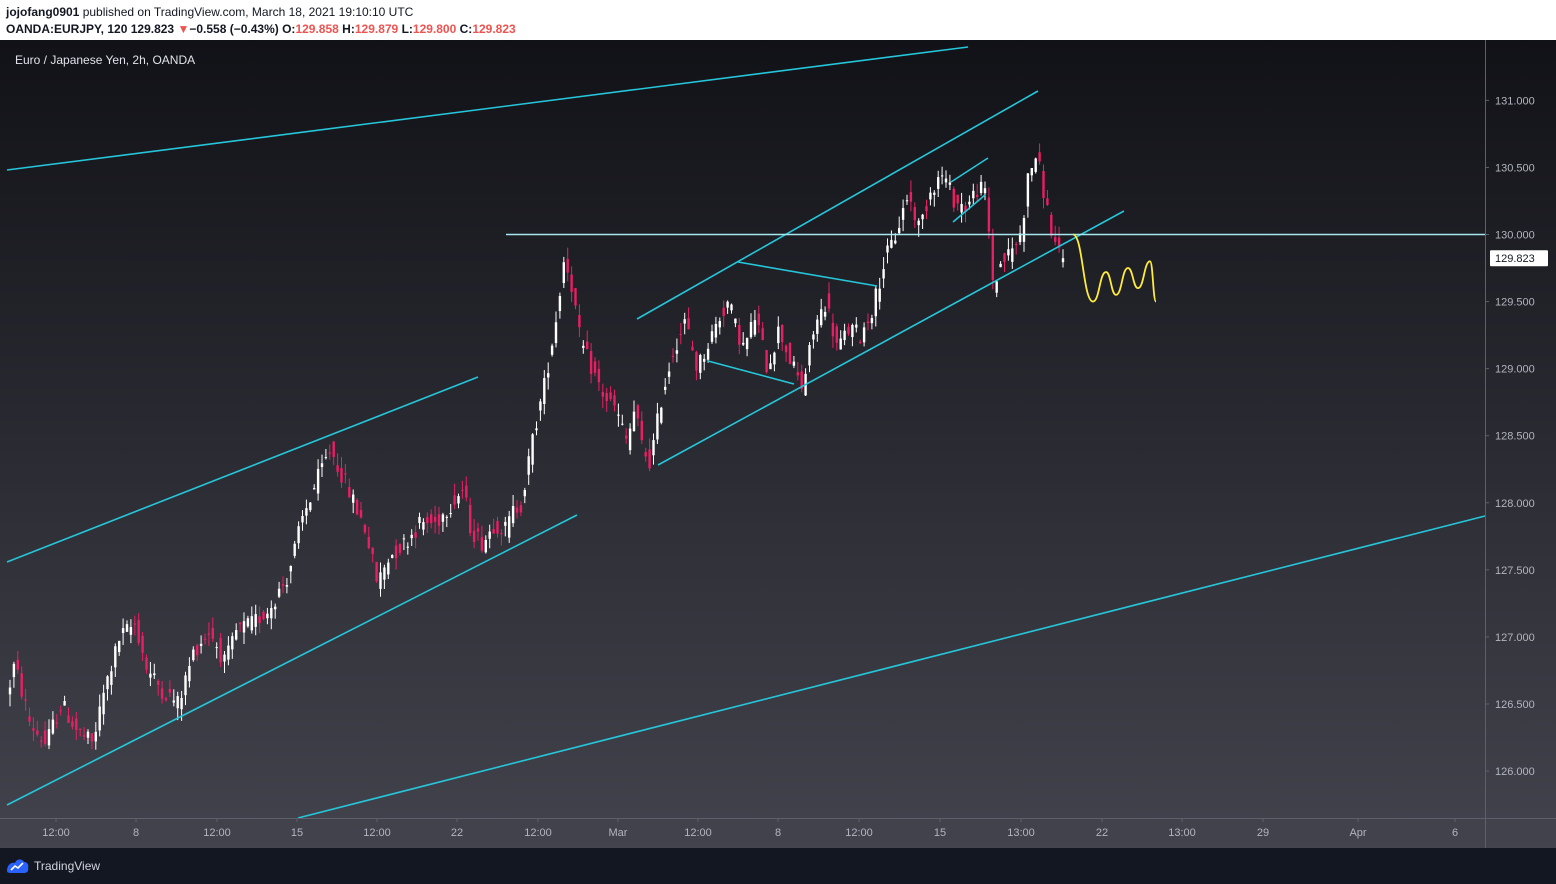  What do you see at coordinates (1515, 168) in the screenshot?
I see `price-tick-label: 130.500` at bounding box center [1515, 168].